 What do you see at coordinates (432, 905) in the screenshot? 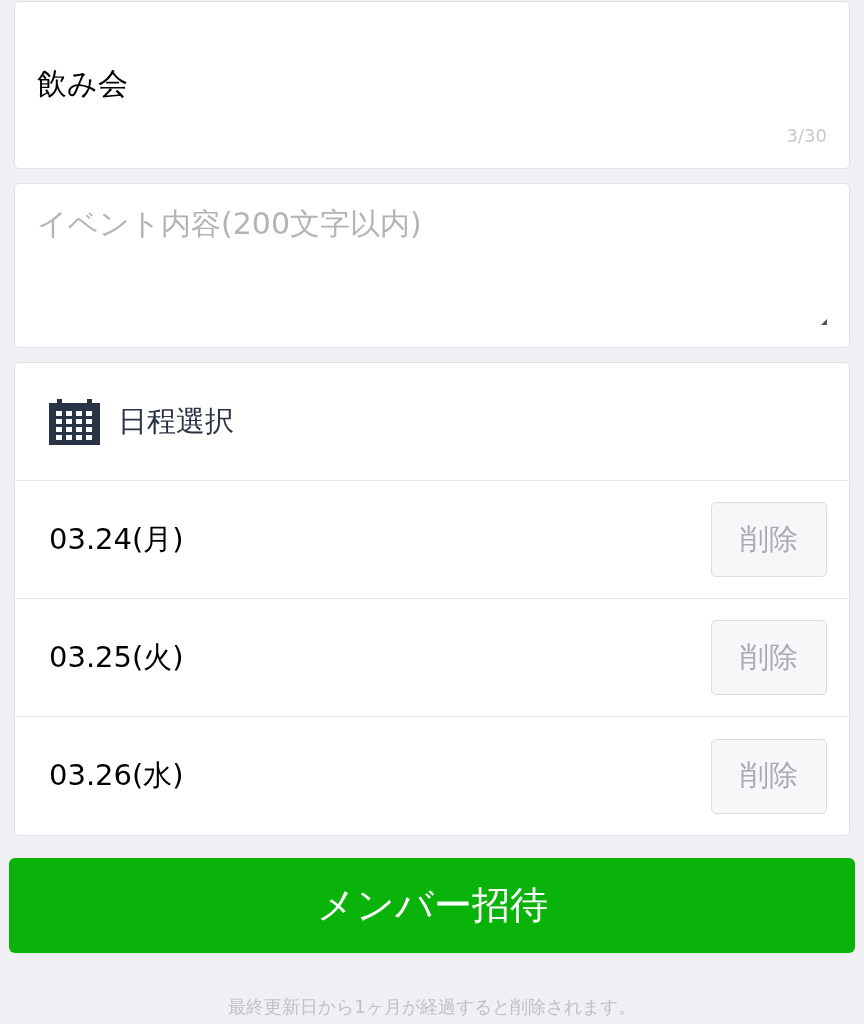
I see `invite-members-button: メンバー招待` at bounding box center [432, 905].